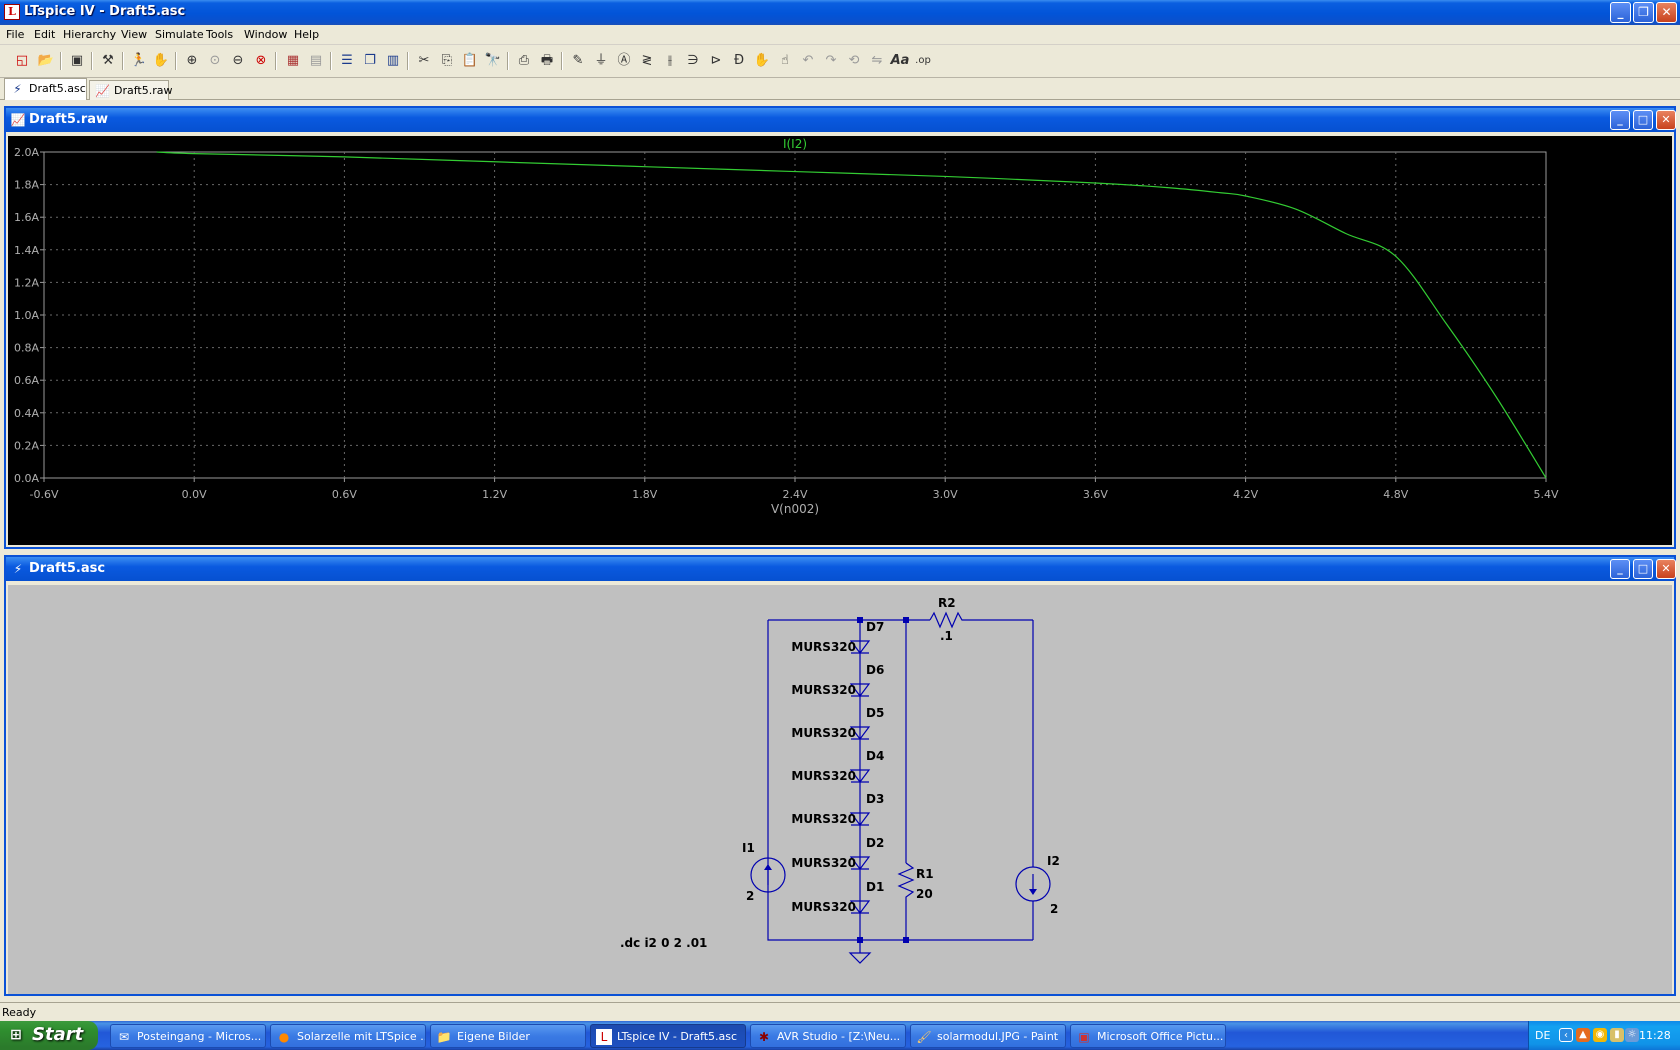 Image resolution: width=1680 pixels, height=1050 pixels. I want to click on print-icon: 🖶, so click(547, 61).